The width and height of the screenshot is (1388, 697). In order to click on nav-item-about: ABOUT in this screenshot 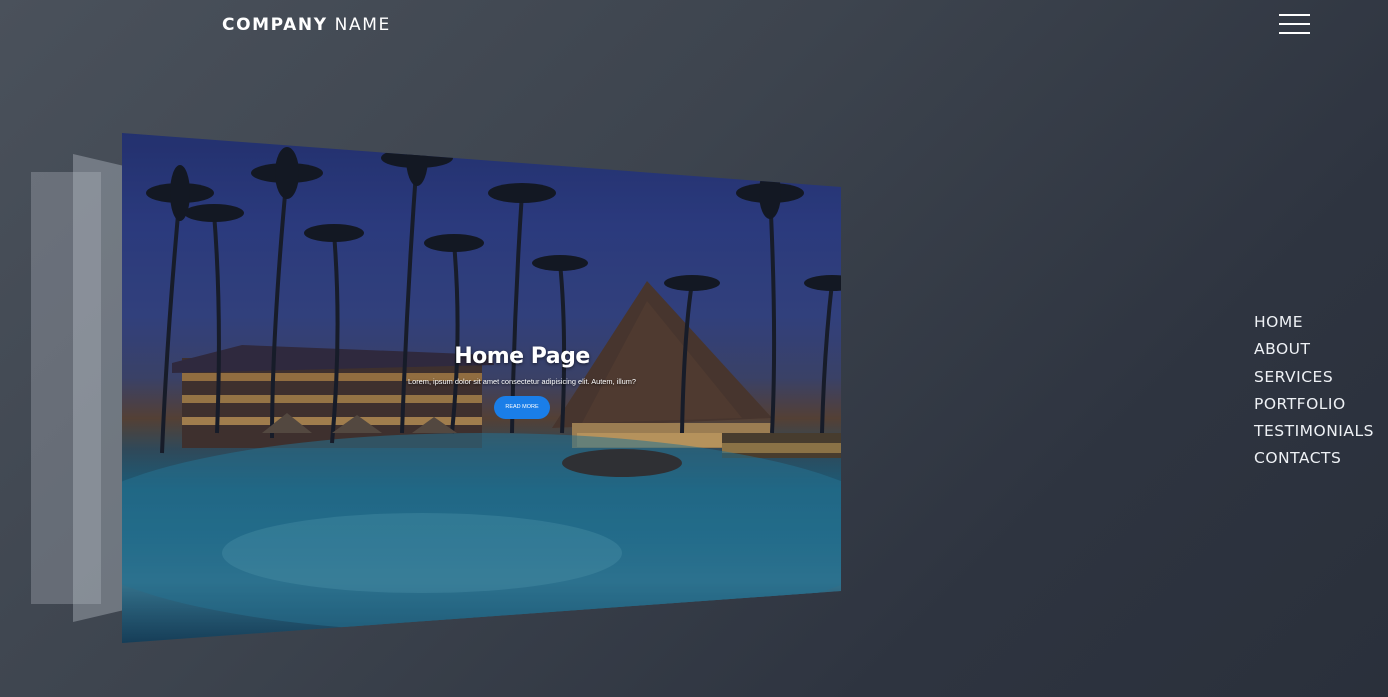, I will do `click(1314, 349)`.